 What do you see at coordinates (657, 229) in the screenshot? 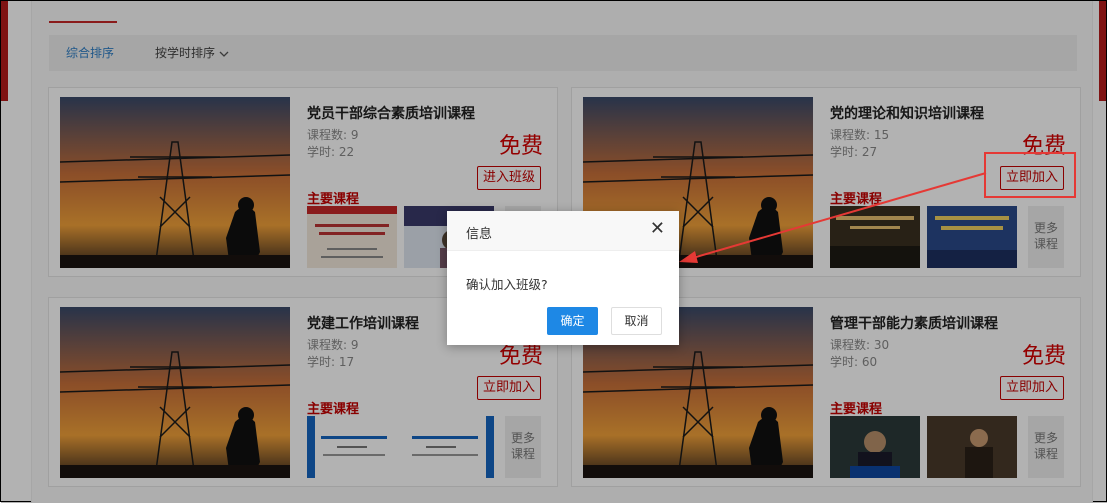
I see `close-icon: ✕` at bounding box center [657, 229].